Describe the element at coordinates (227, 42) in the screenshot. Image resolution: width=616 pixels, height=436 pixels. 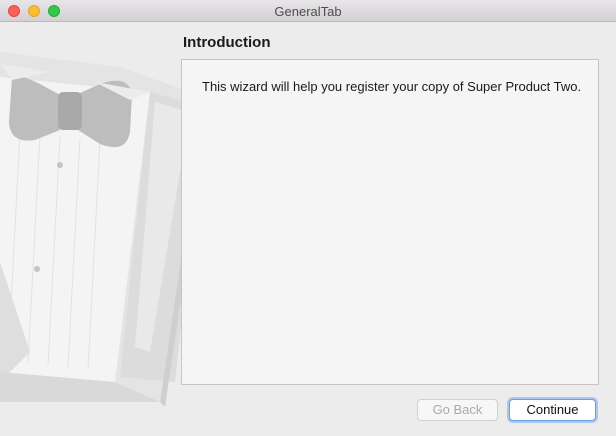
I see `page-title: Introduction` at that location.